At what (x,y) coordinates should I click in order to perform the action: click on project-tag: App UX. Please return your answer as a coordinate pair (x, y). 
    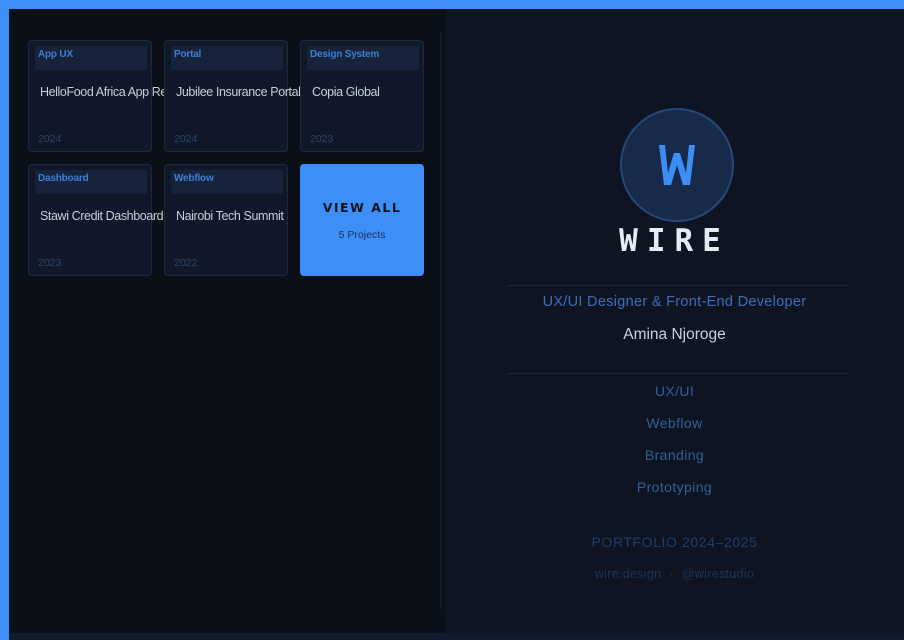
    Looking at the image, I should click on (91, 58).